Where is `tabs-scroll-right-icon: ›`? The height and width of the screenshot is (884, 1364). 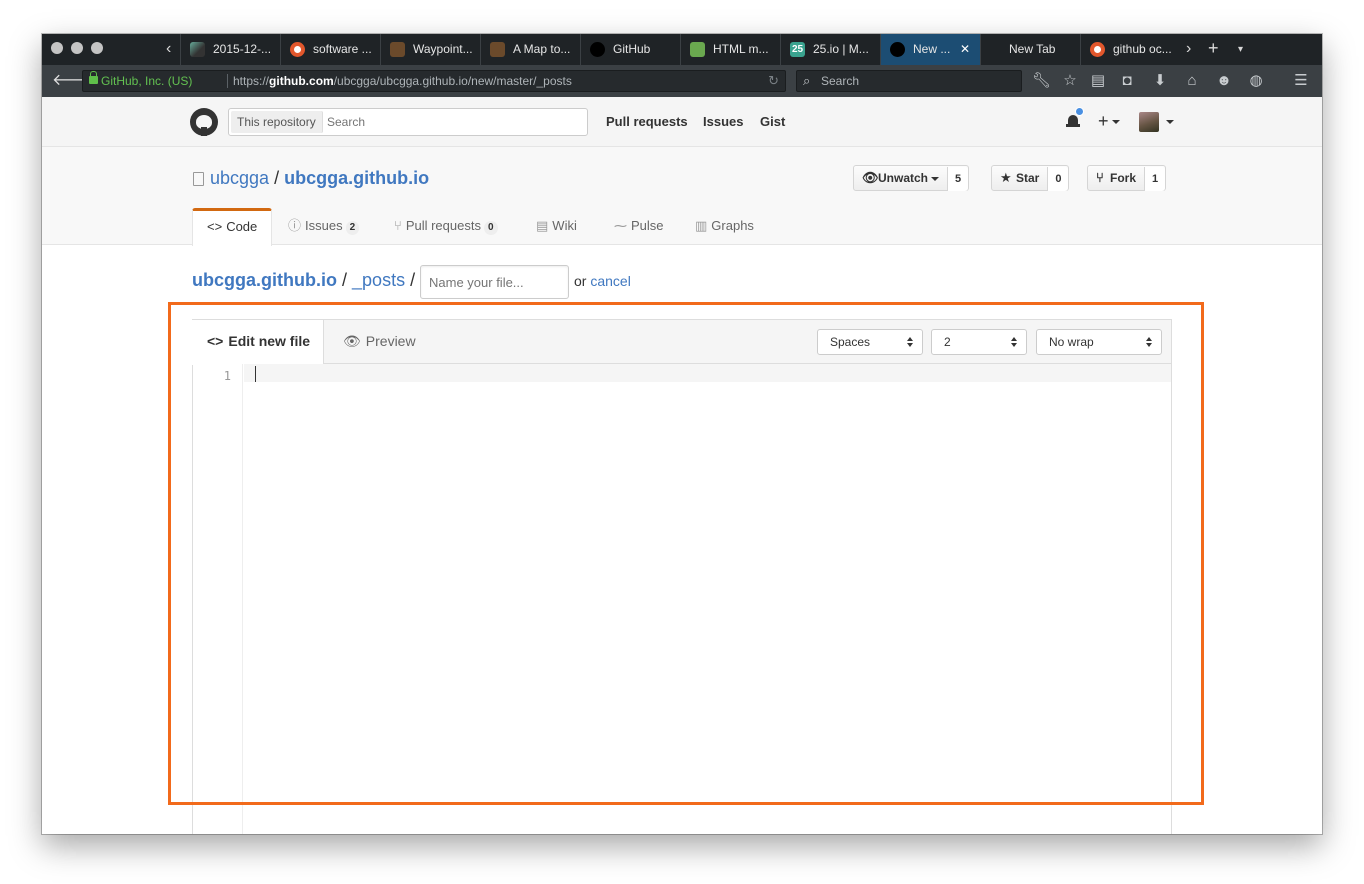
tabs-scroll-right-icon: › is located at coordinates (1188, 49).